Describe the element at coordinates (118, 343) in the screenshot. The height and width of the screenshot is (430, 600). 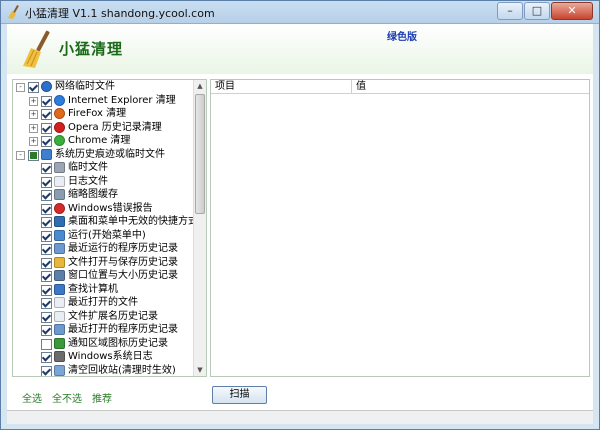
I see `tree-item-label: 通知区域图标历史记录` at that location.